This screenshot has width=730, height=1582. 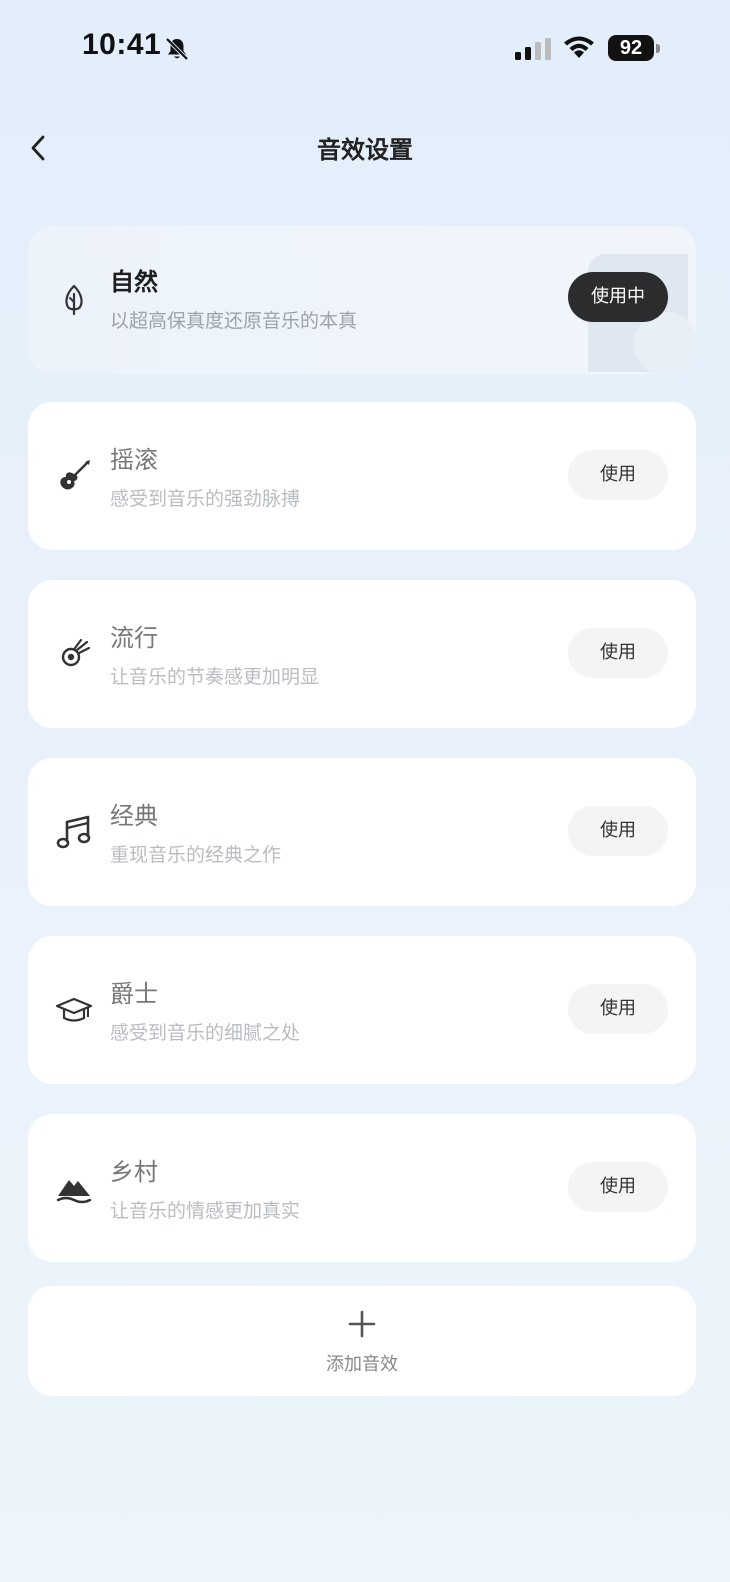 What do you see at coordinates (196, 855) in the screenshot?
I see `preset-subtitle: 重现音乐的经典之作` at bounding box center [196, 855].